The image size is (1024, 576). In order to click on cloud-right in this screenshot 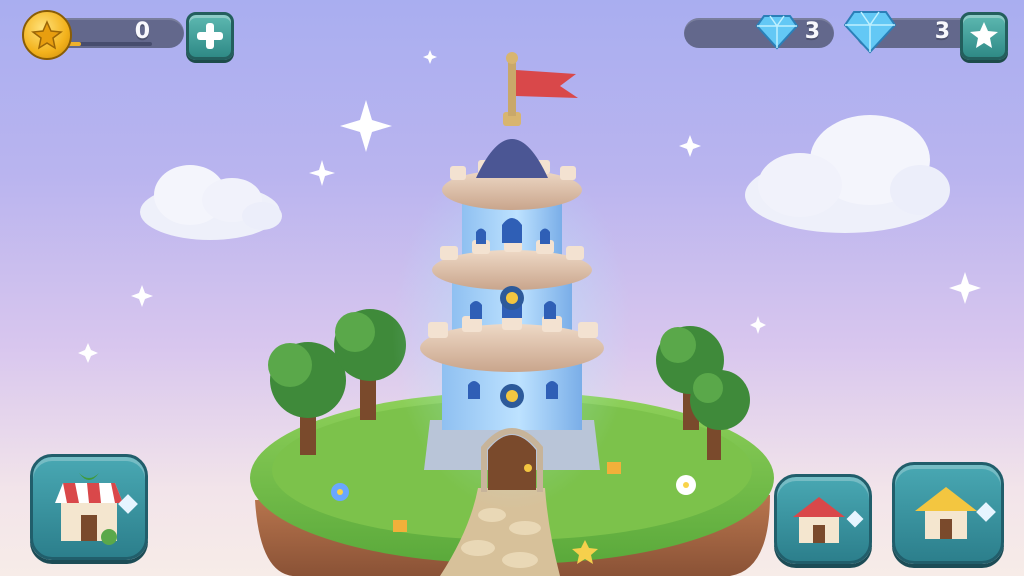, I will do `click(847, 174)`.